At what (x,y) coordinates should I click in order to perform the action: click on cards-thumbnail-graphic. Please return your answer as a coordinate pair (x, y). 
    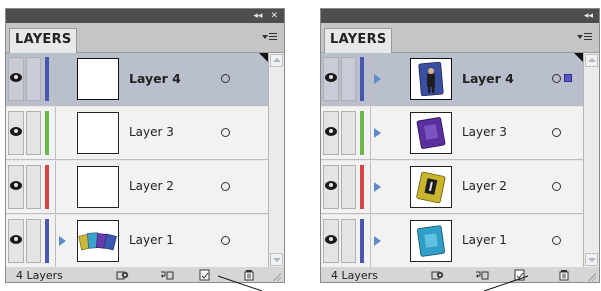
    Looking at the image, I should click on (97, 241).